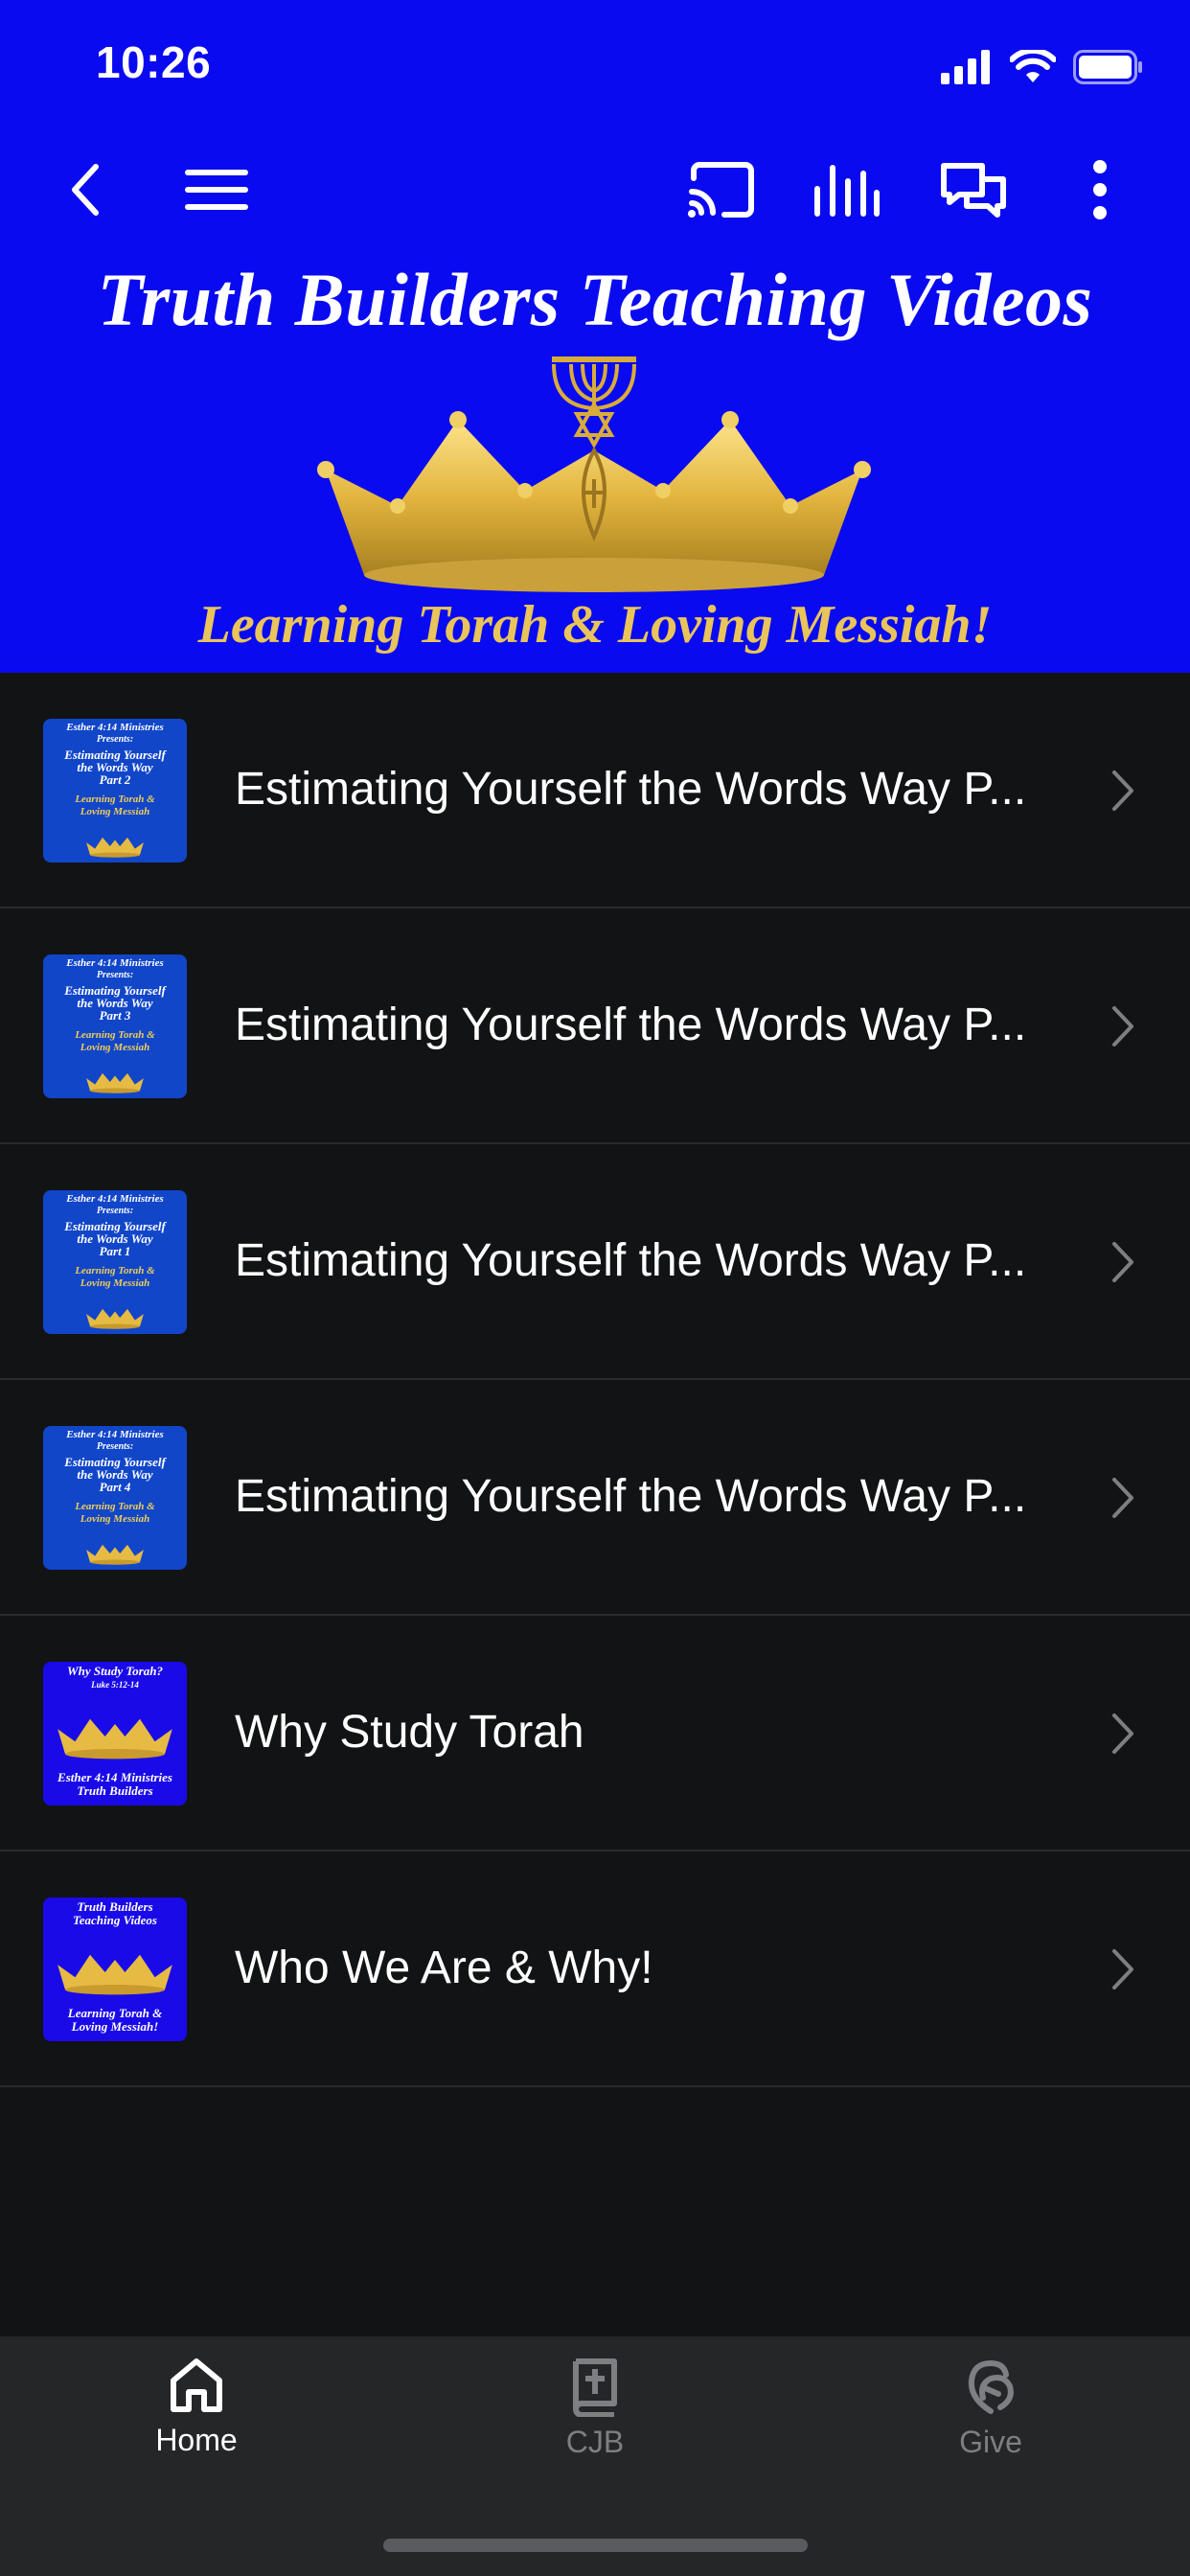  What do you see at coordinates (594, 474) in the screenshot?
I see `crown-menorah-emblem` at bounding box center [594, 474].